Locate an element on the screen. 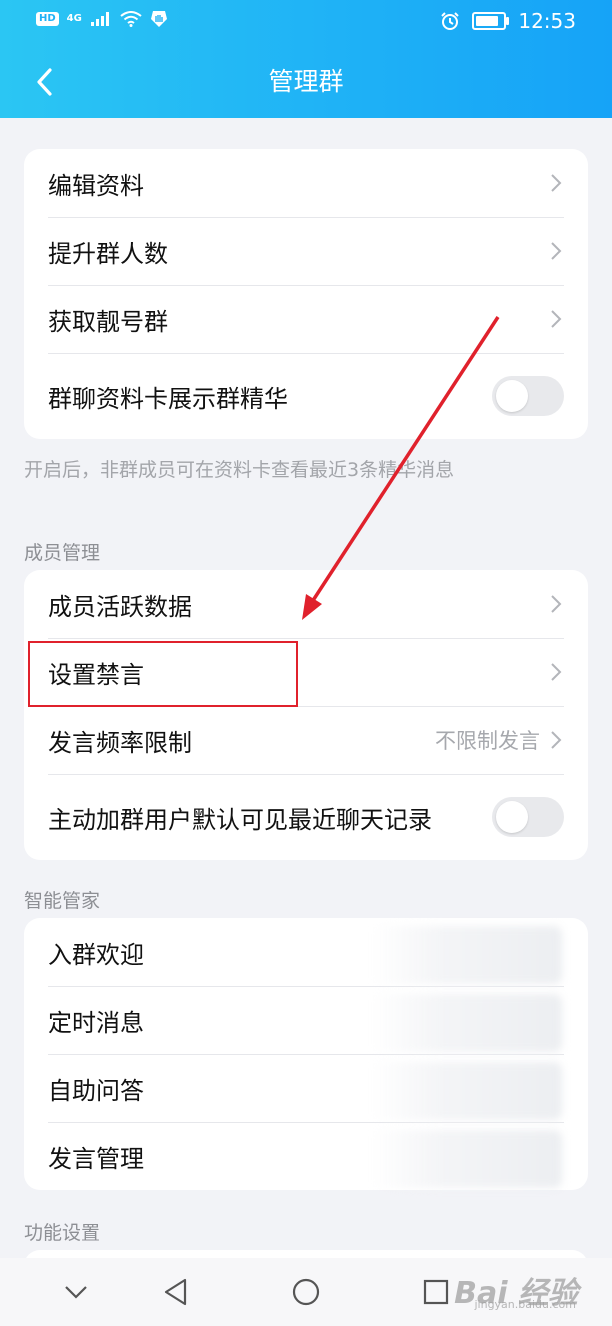  annotation-arrow is located at coordinates (401, 468).